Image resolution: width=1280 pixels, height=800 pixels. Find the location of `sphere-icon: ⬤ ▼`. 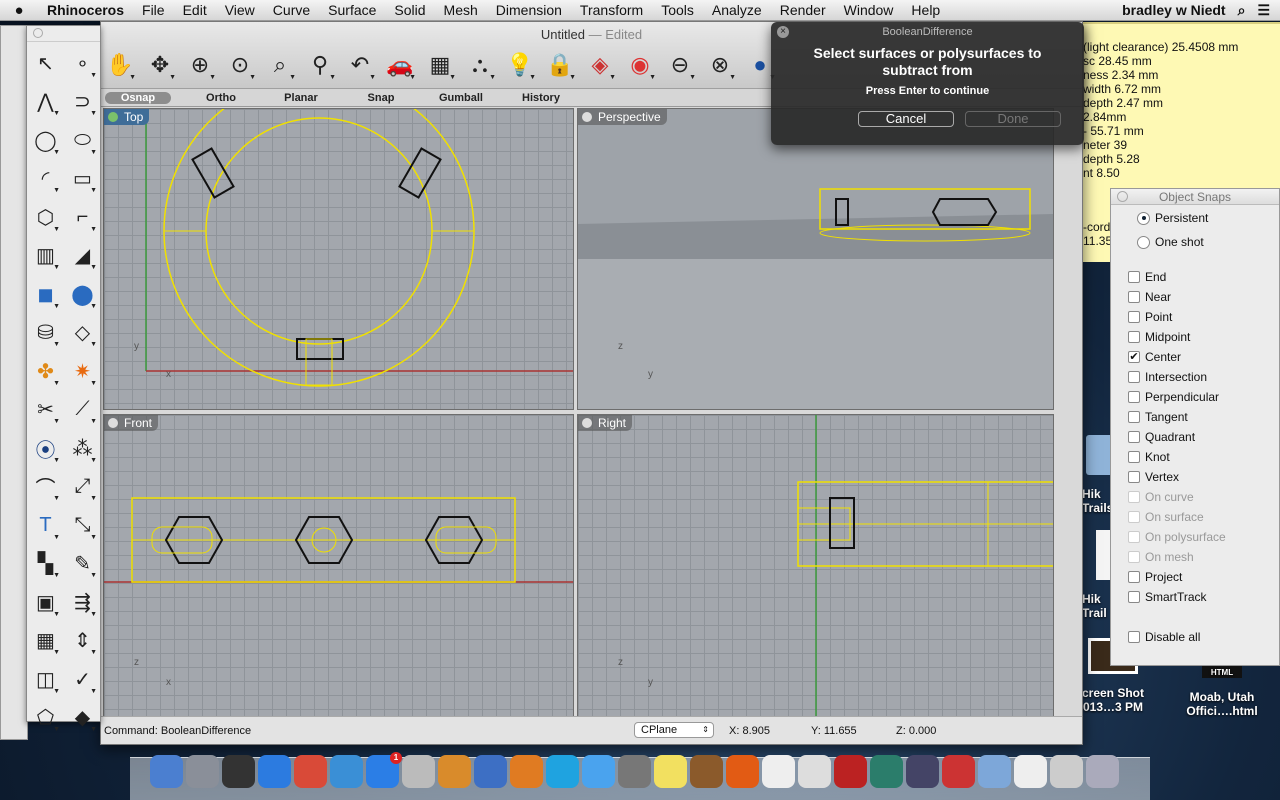

sphere-icon: ⬤ ▼ is located at coordinates (82, 294).